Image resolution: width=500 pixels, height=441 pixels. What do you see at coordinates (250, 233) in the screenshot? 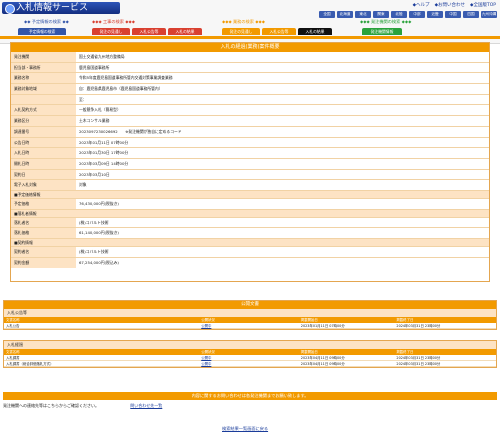
I see `summary-row: 落札価格 61,140,000円(税抜き)` at bounding box center [250, 233].